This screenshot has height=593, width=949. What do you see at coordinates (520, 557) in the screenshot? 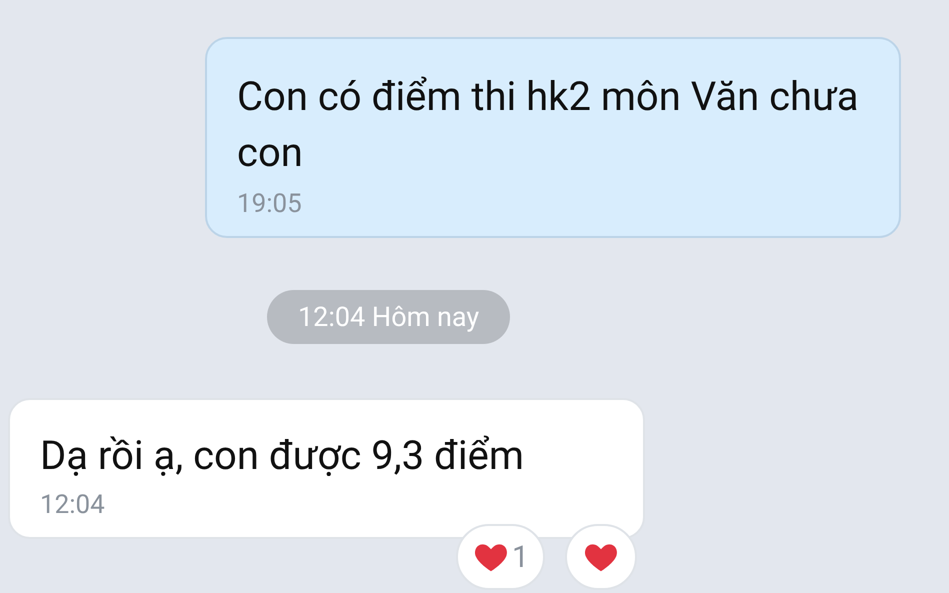
I see `reaction-number: 1` at bounding box center [520, 557].